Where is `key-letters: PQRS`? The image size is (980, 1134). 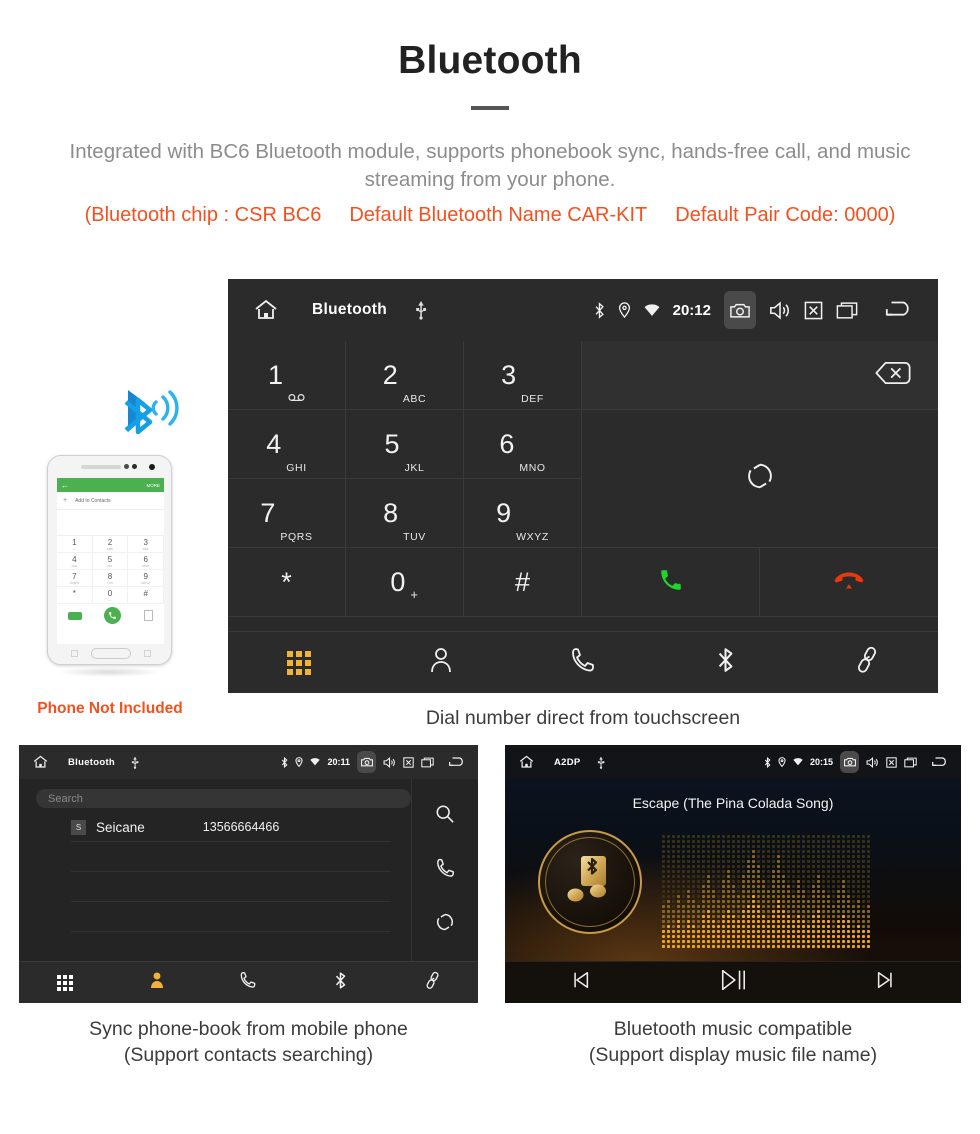
key-letters: PQRS is located at coordinates (296, 537).